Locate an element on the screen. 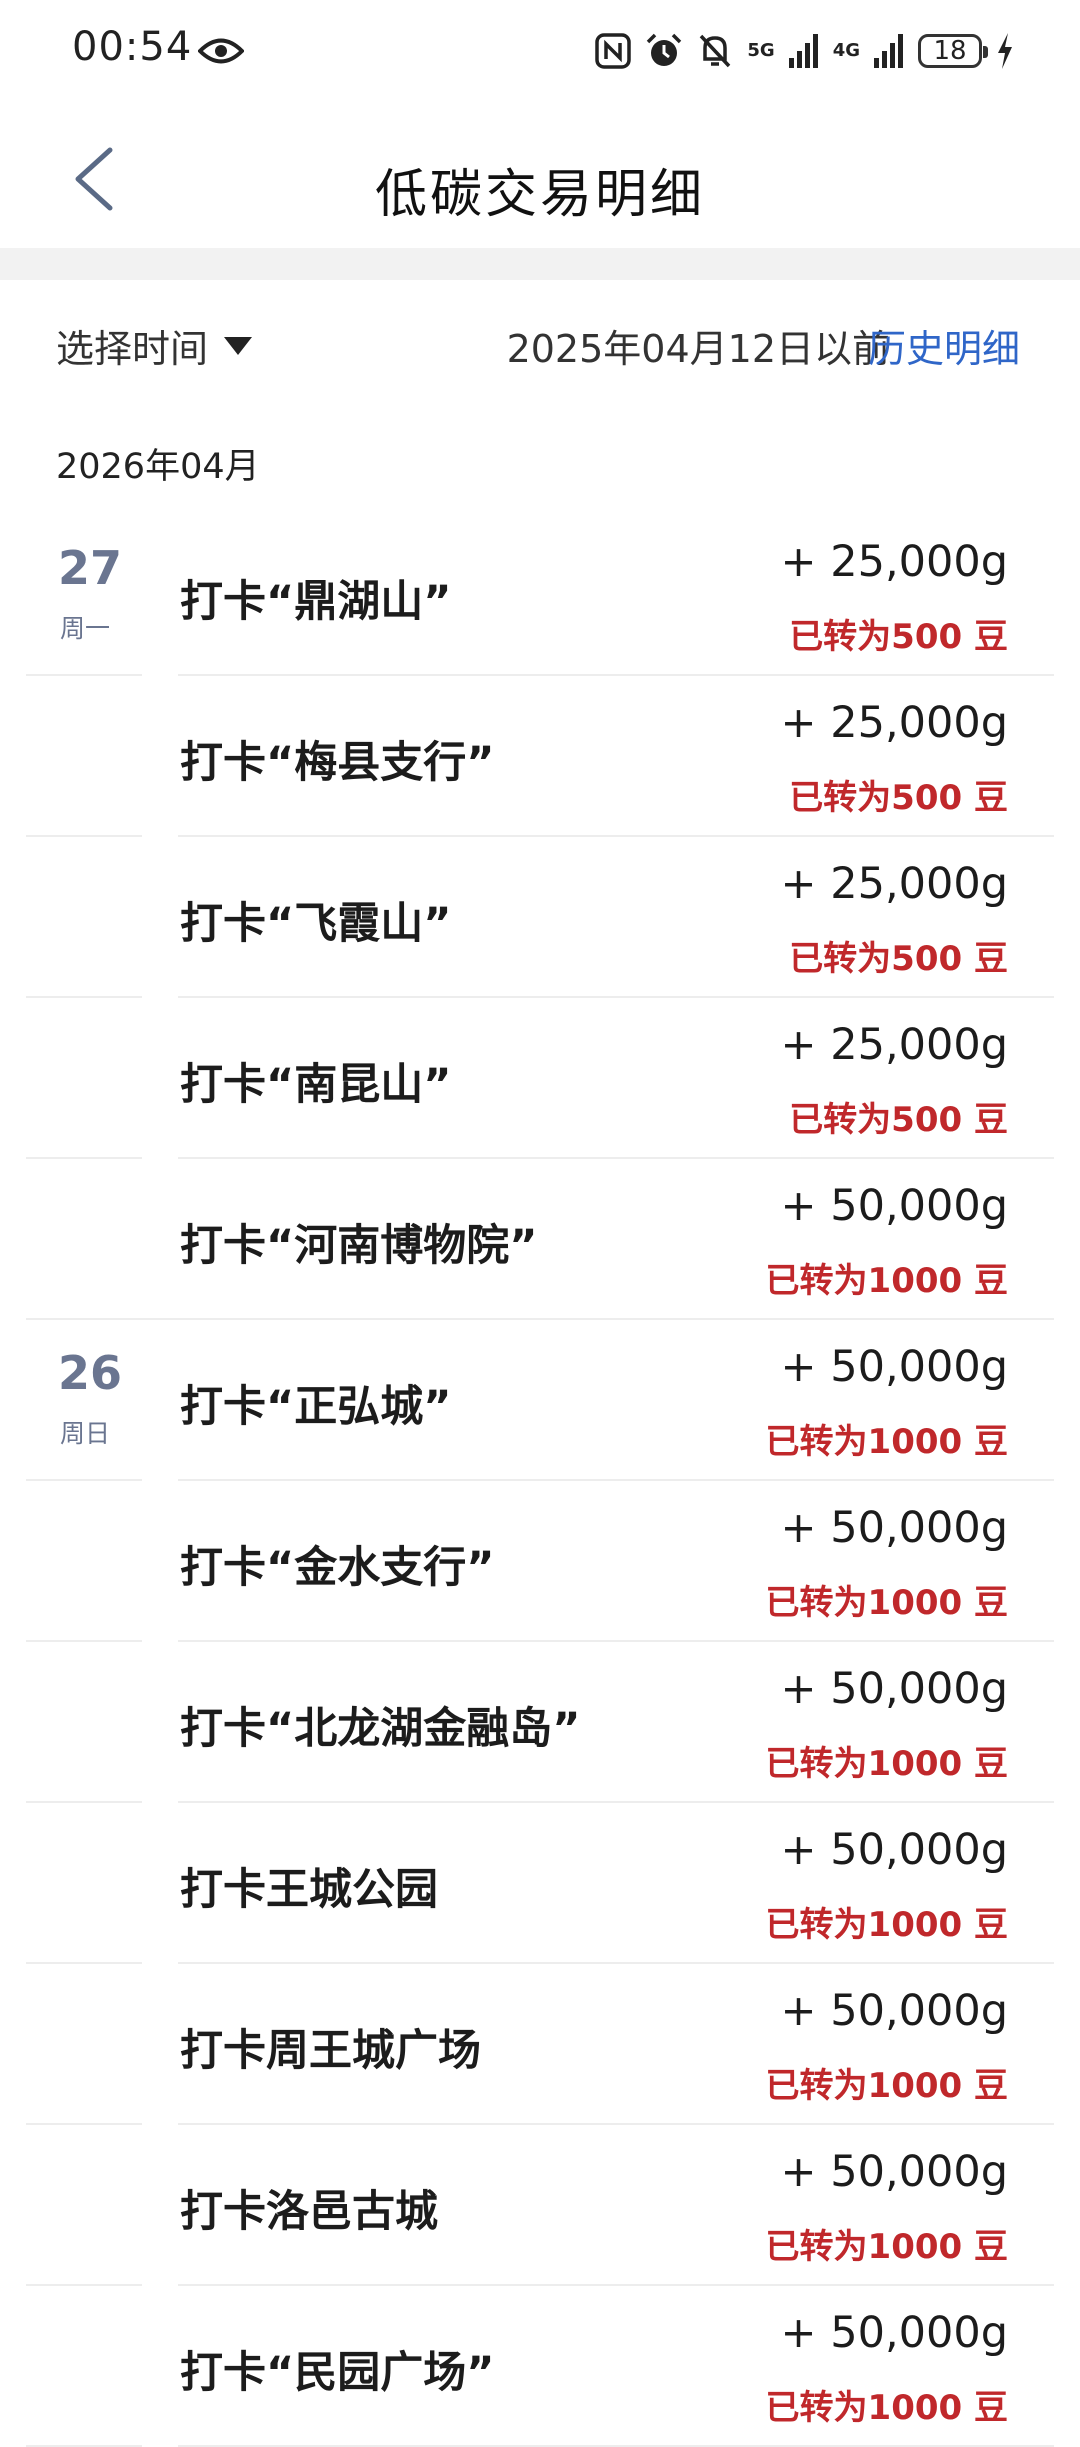 The height and width of the screenshot is (2447, 1080). transaction-row: 打卡周王城广场 + 50,000g 已转为1000 豆 is located at coordinates (540, 2044).